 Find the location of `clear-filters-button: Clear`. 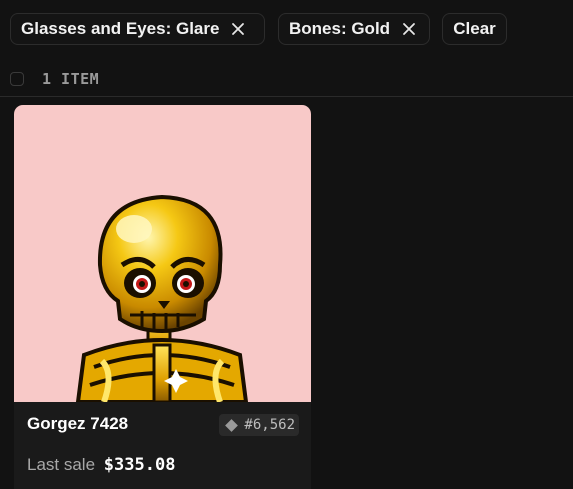

clear-filters-button: Clear is located at coordinates (474, 29).